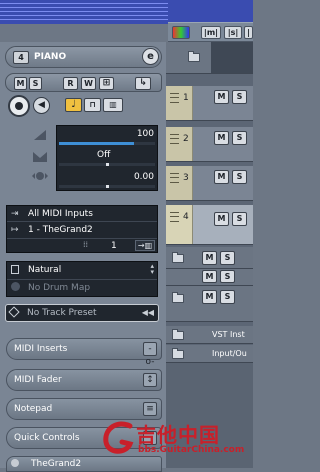 The image size is (320, 472). I want to click on lane-icon: ▥, so click(113, 105).